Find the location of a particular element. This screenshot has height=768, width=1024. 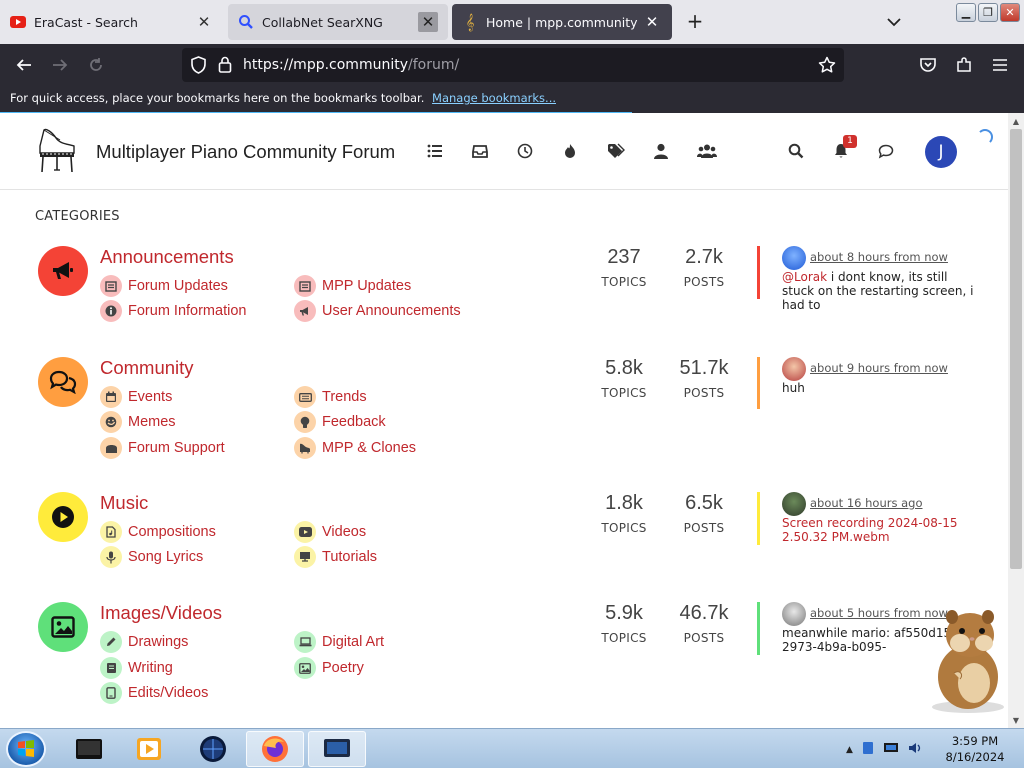

subcategory-label: Tutorials is located at coordinates (350, 557).